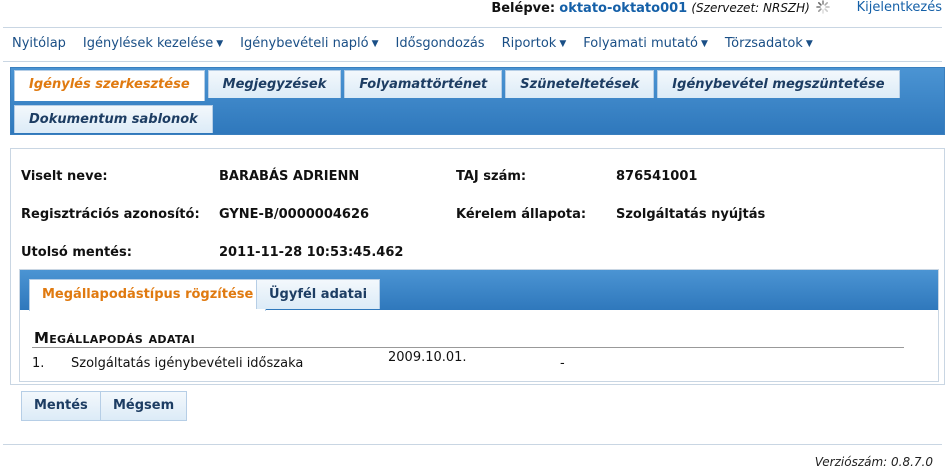  What do you see at coordinates (38, 363) in the screenshot?
I see `row-number: 1.` at bounding box center [38, 363].